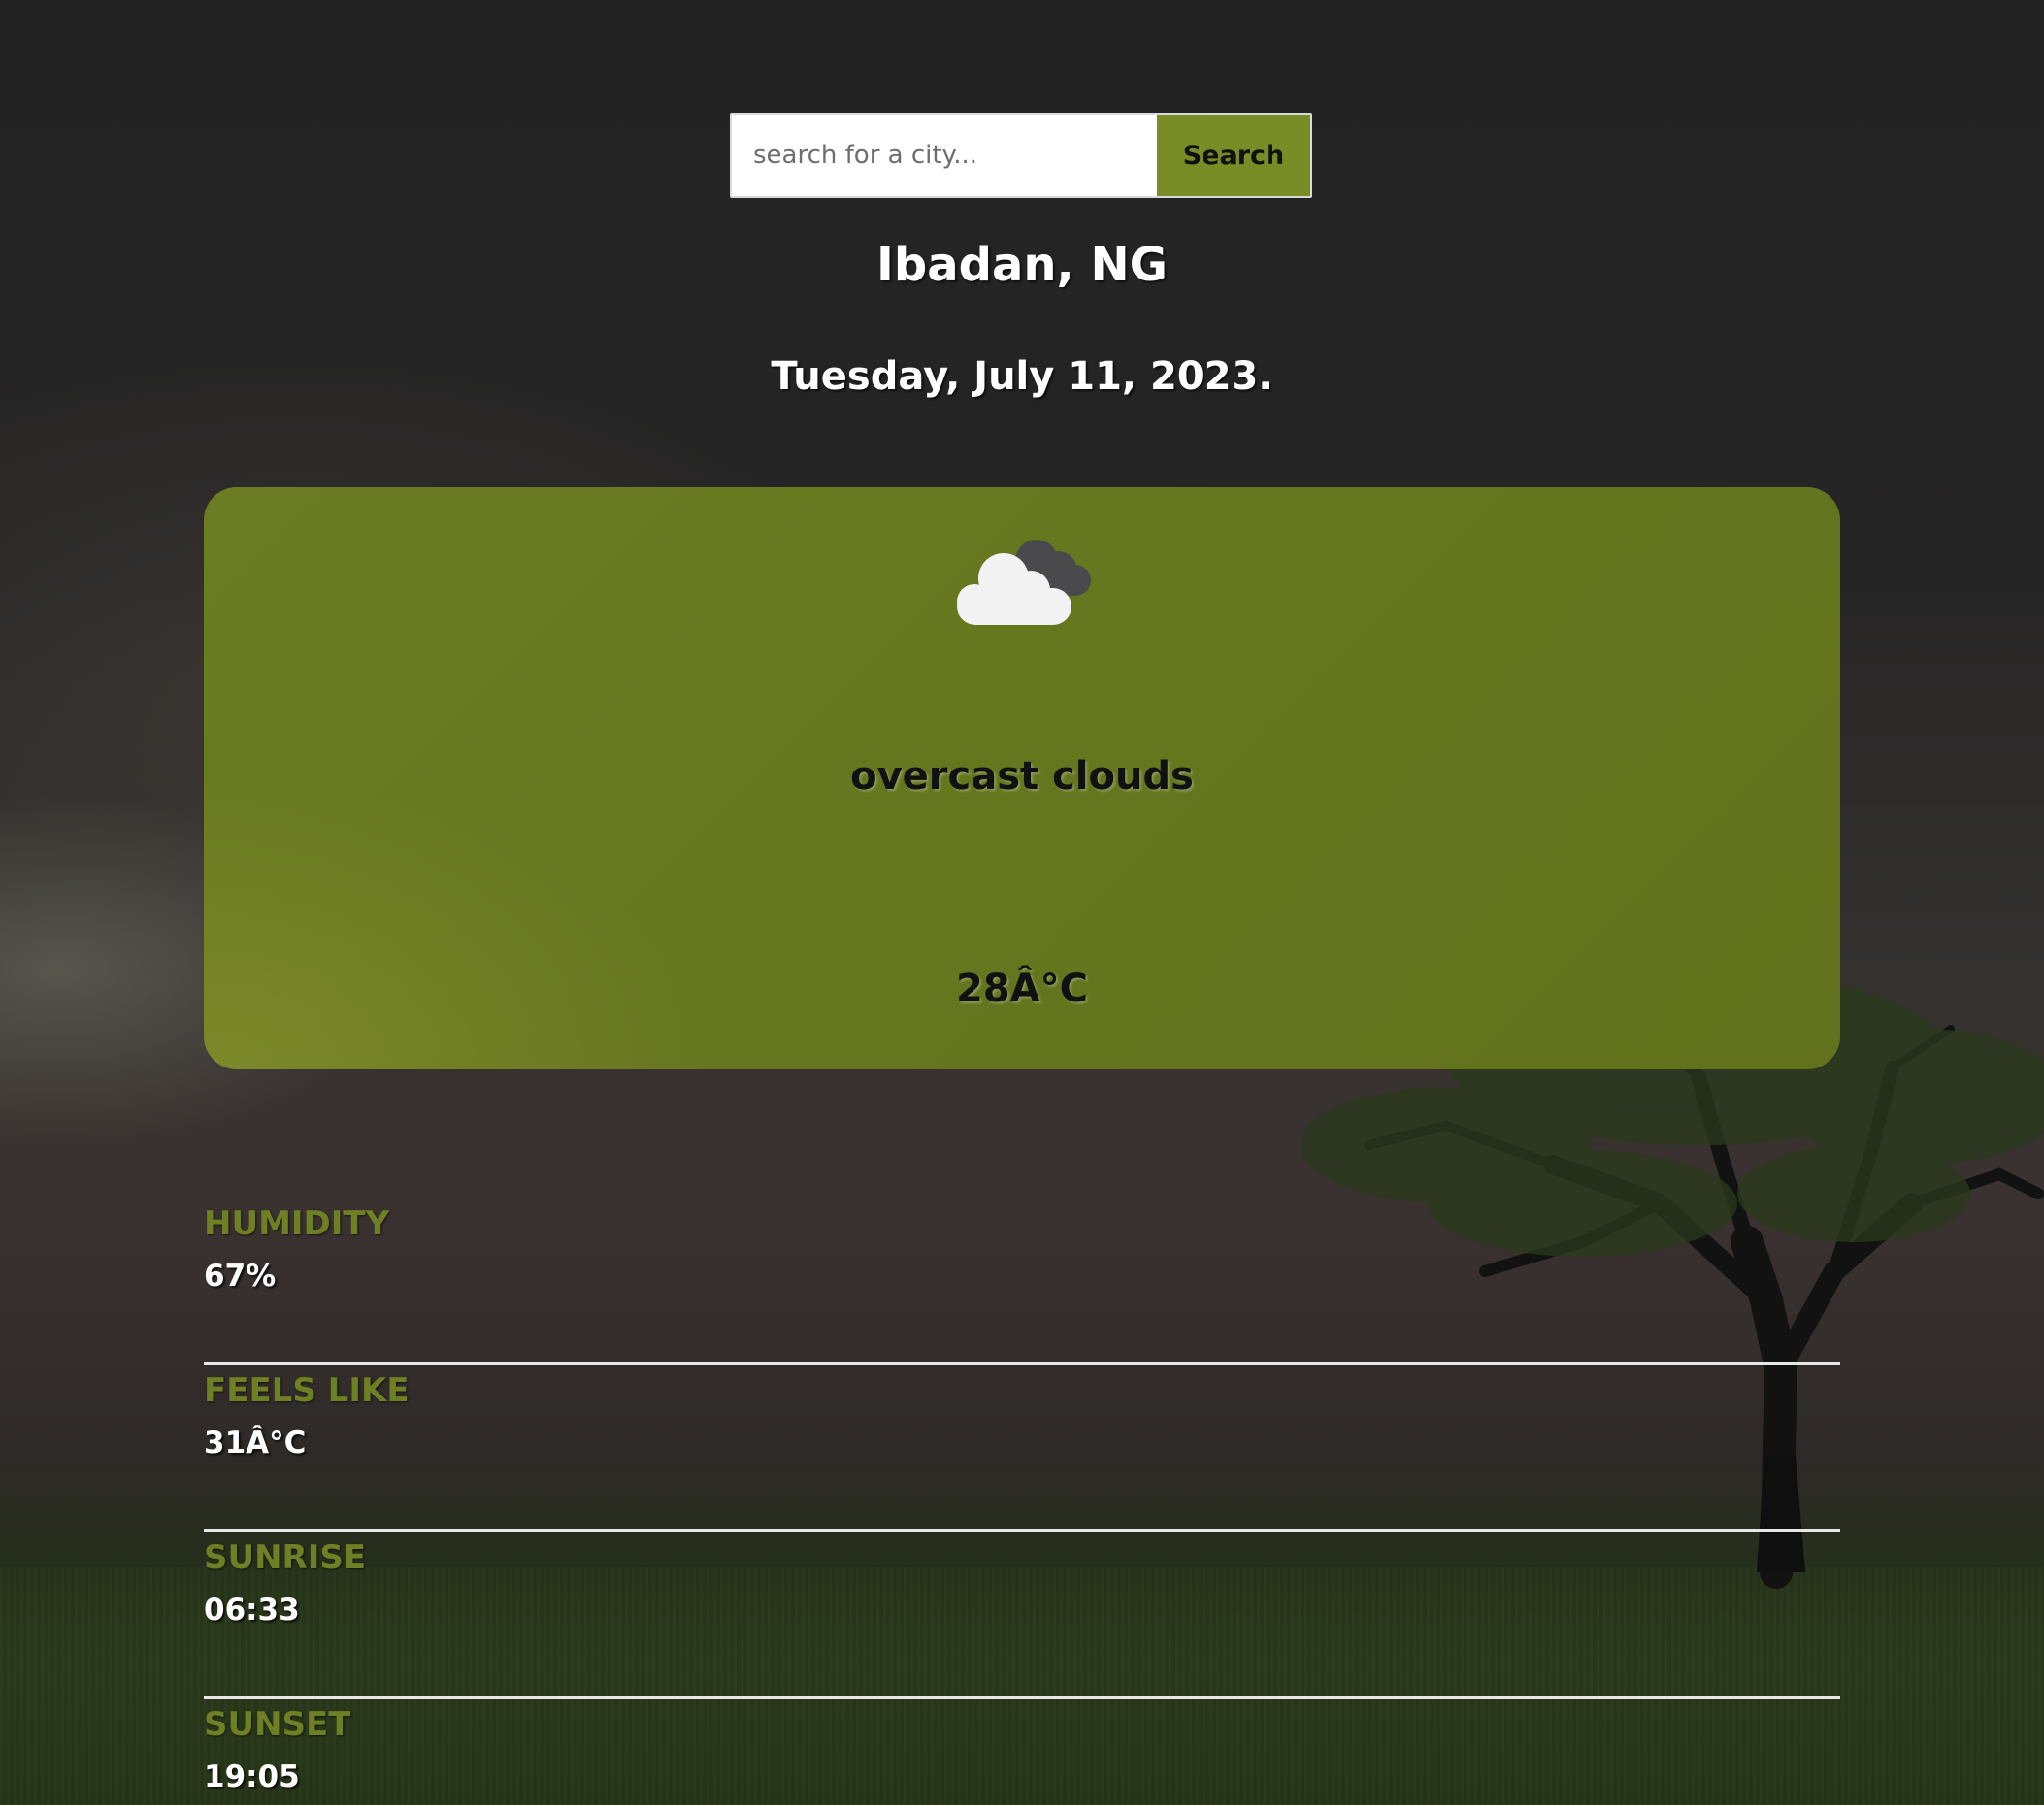 The image size is (2044, 1805). I want to click on detail-humidity: HUMIDITY 67%, so click(1022, 1281).